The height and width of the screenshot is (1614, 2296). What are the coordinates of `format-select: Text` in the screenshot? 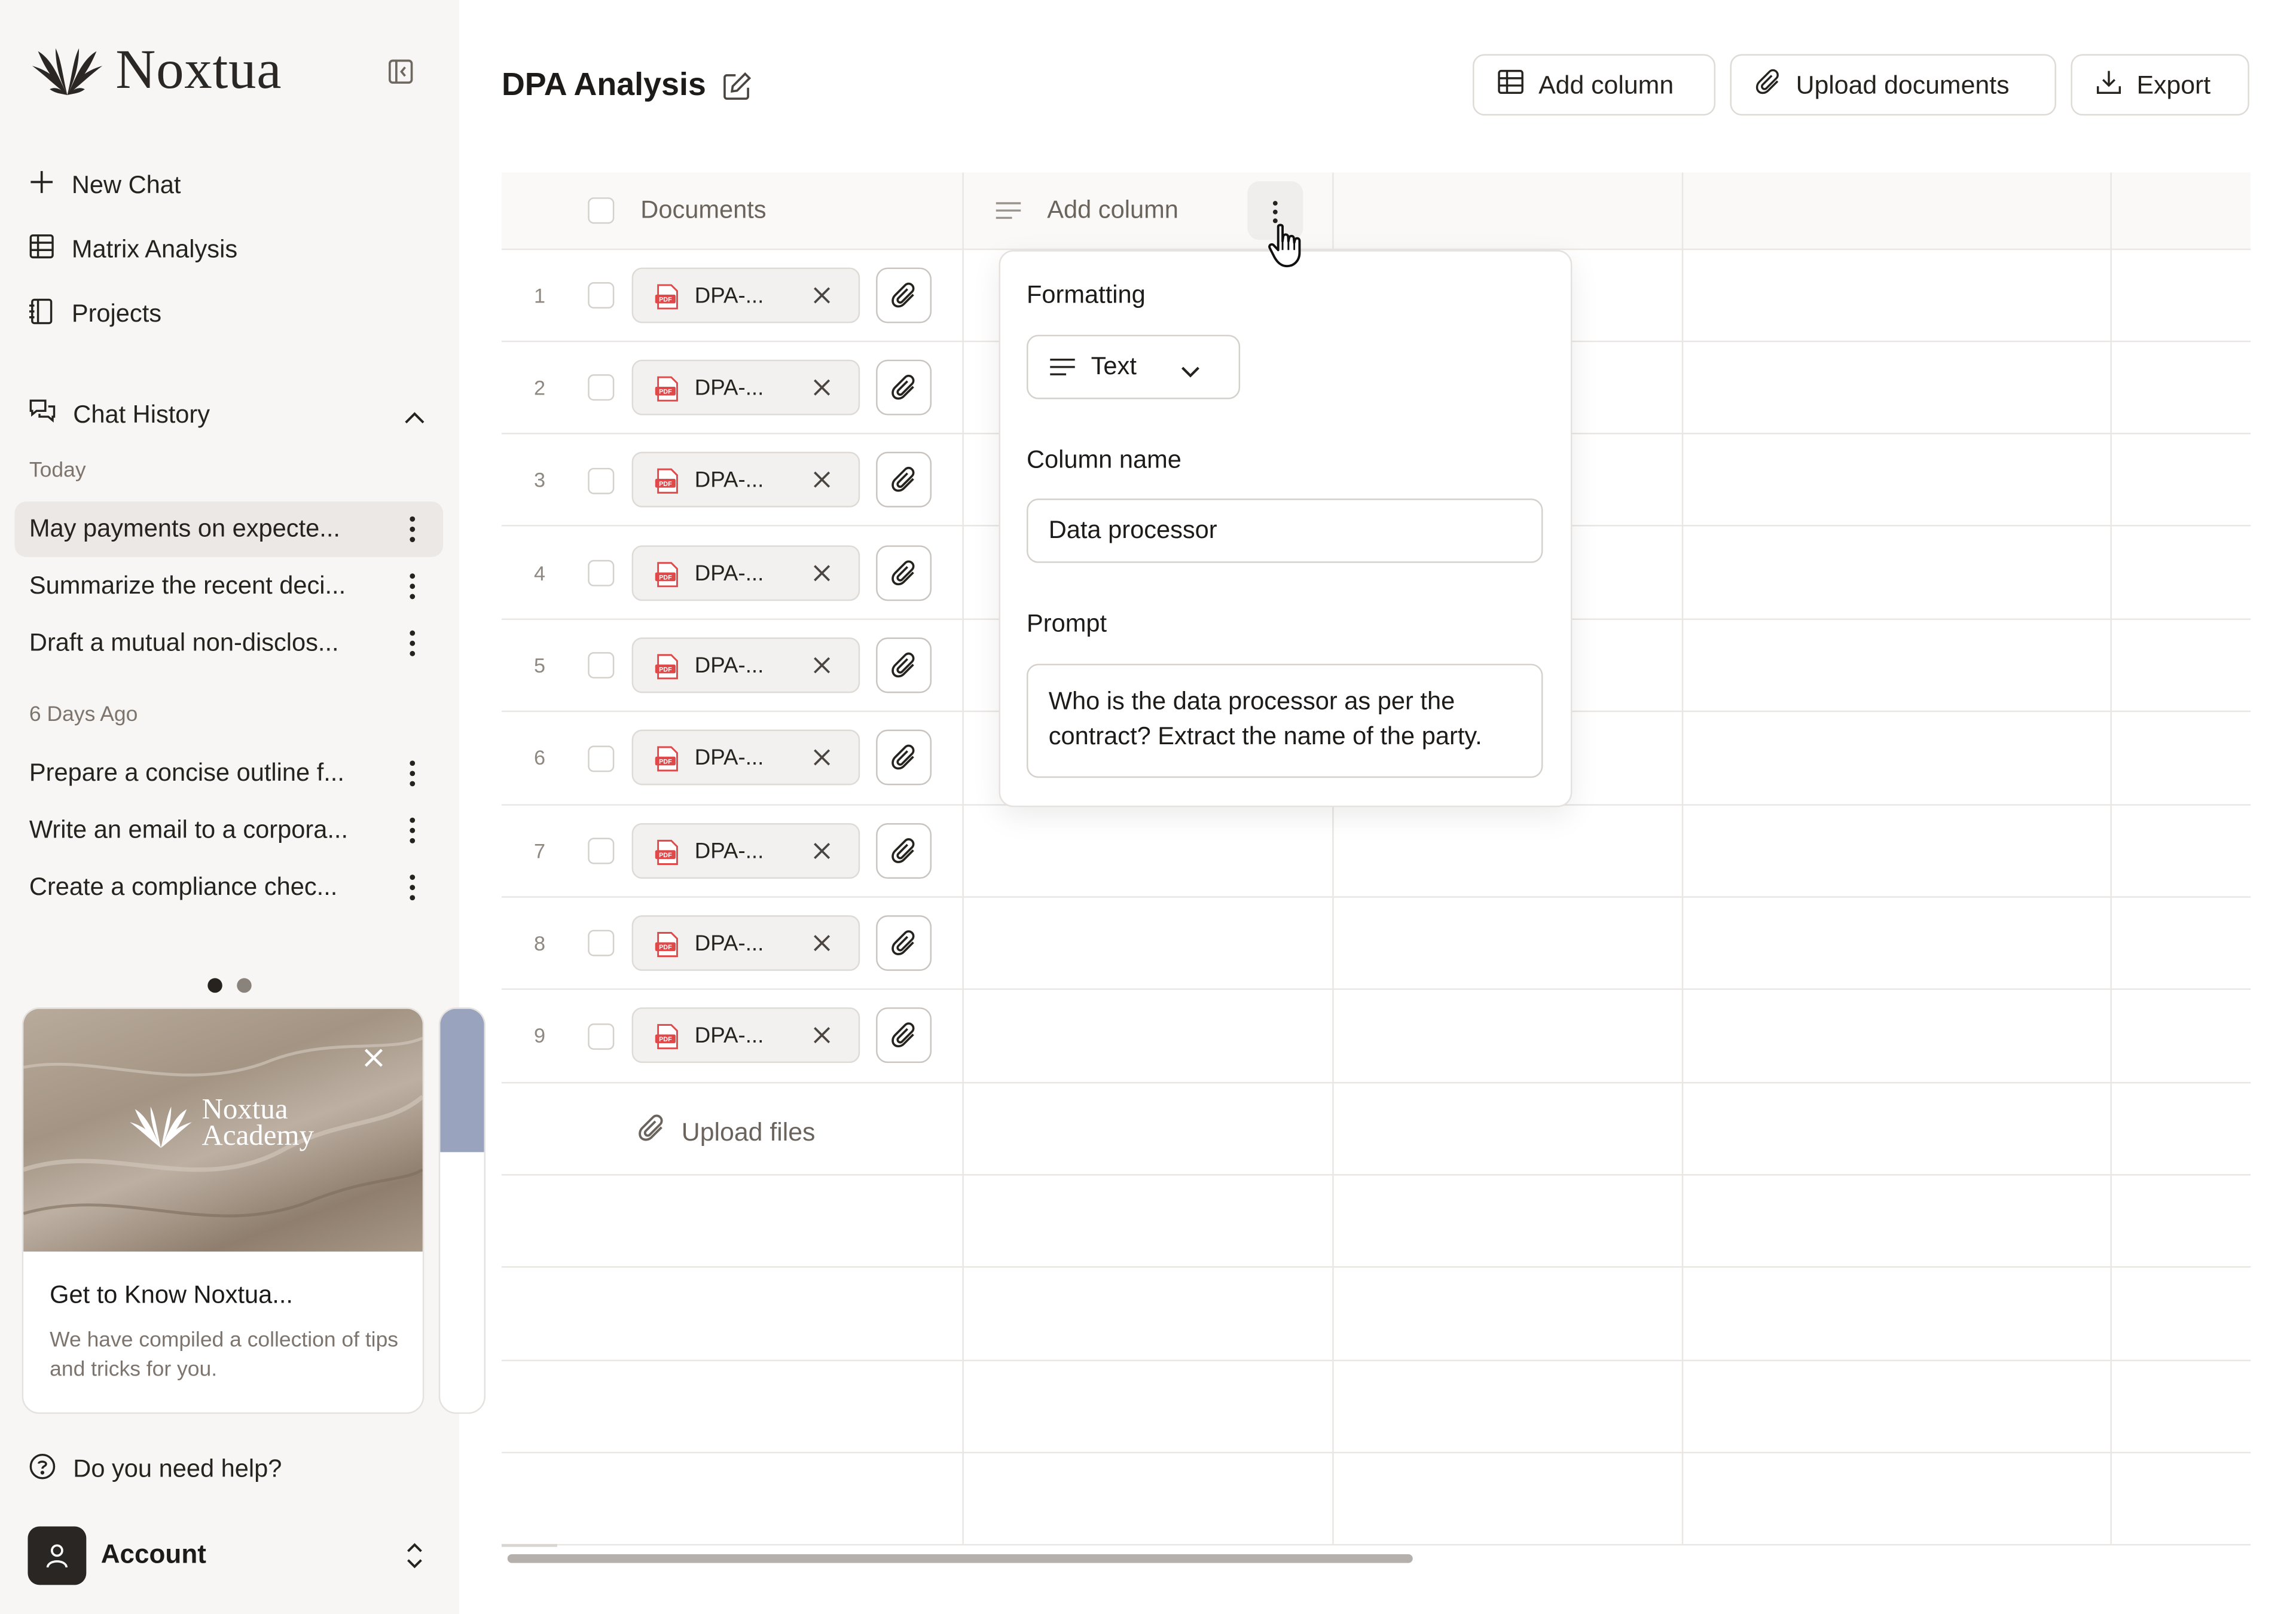 It's located at (1134, 367).